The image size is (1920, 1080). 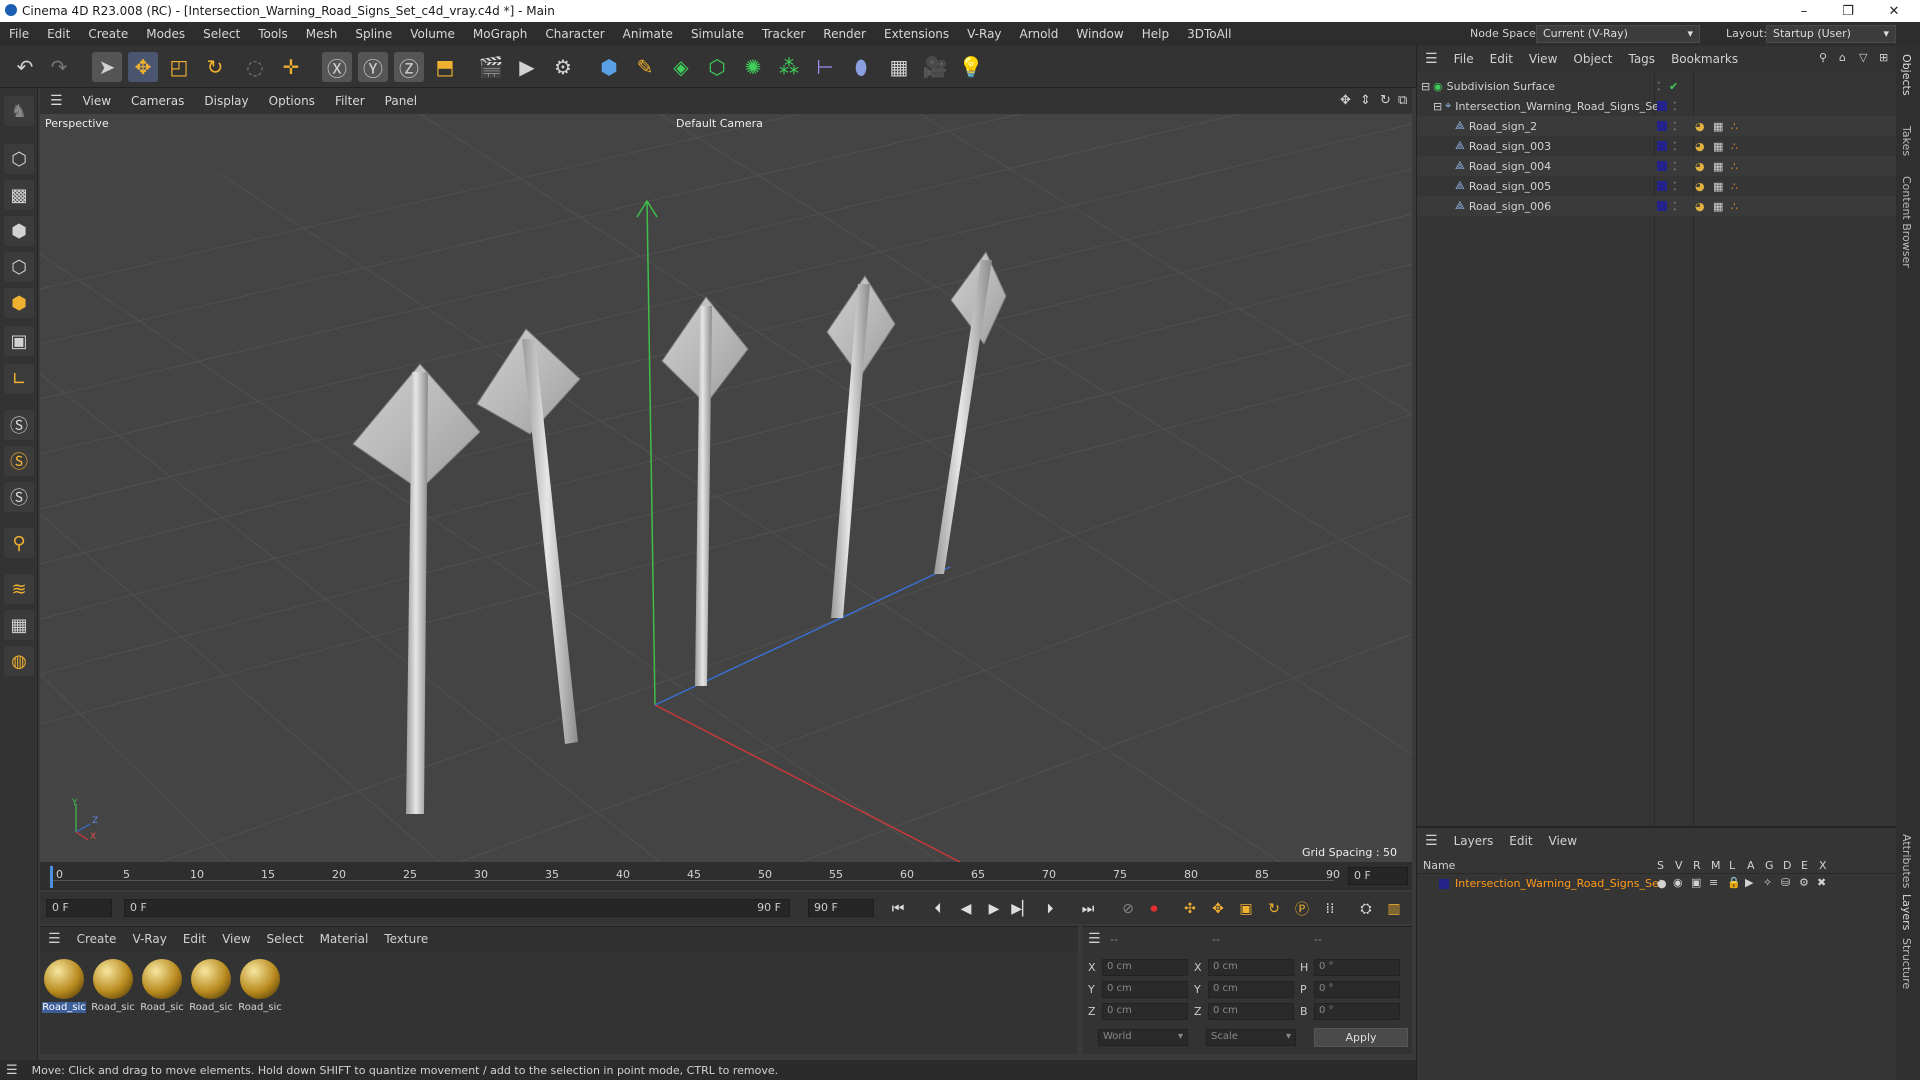 I want to click on om-menu-object: Object, so click(x=1592, y=59).